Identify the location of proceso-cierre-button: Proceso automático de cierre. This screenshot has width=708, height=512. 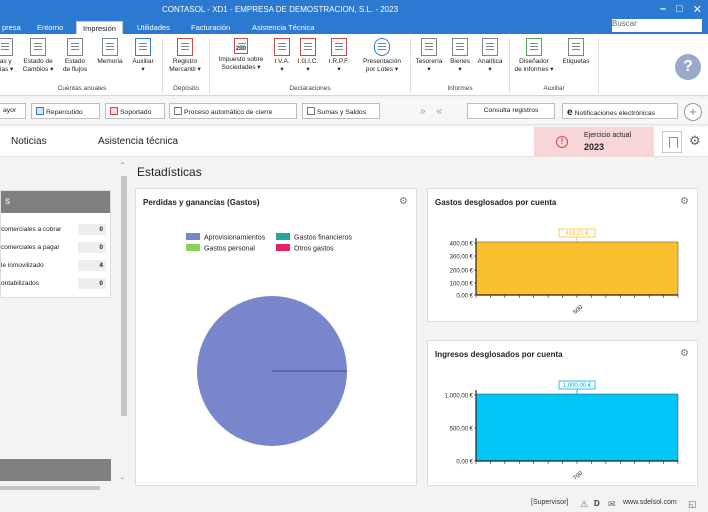
(233, 111).